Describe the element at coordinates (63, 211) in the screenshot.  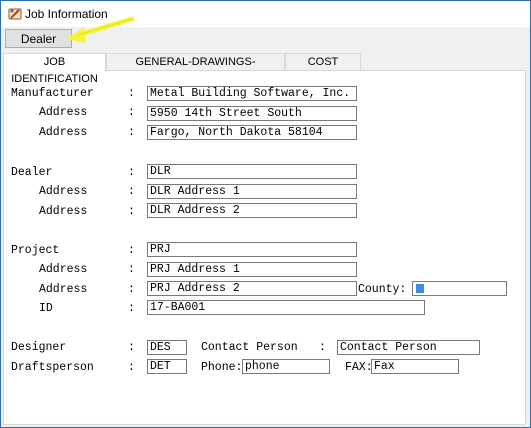
I see `dealer-address2-label: Address` at that location.